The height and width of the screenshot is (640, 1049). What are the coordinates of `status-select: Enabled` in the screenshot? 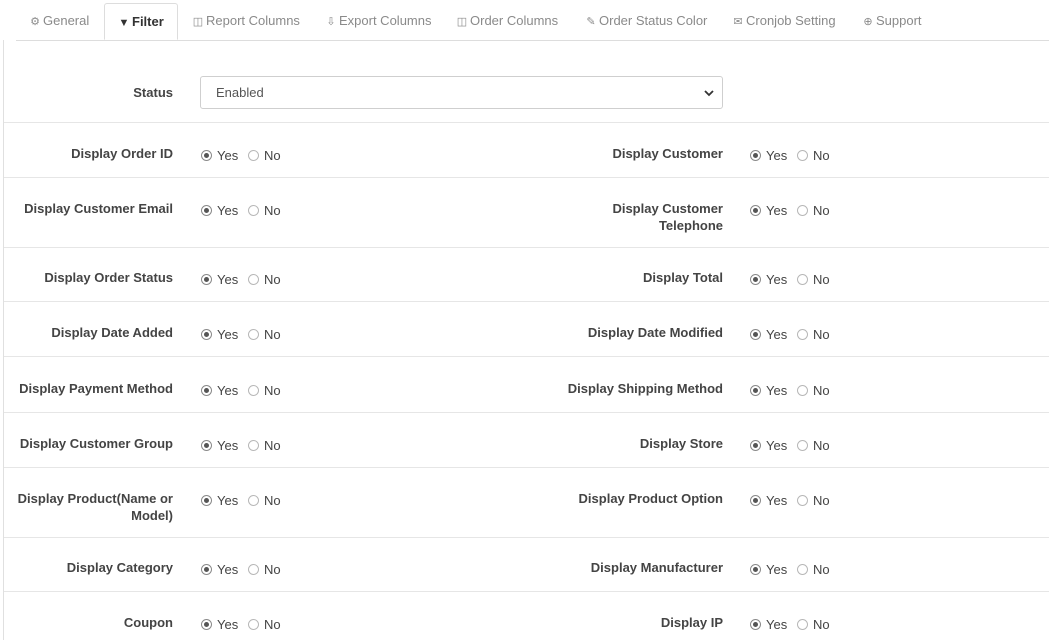 It's located at (461, 92).